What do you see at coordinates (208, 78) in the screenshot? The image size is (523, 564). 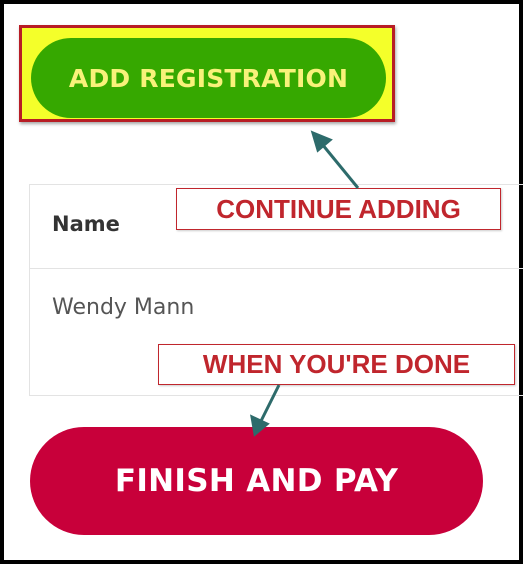 I see `add-registration-button: ADD REGISTRATION` at bounding box center [208, 78].